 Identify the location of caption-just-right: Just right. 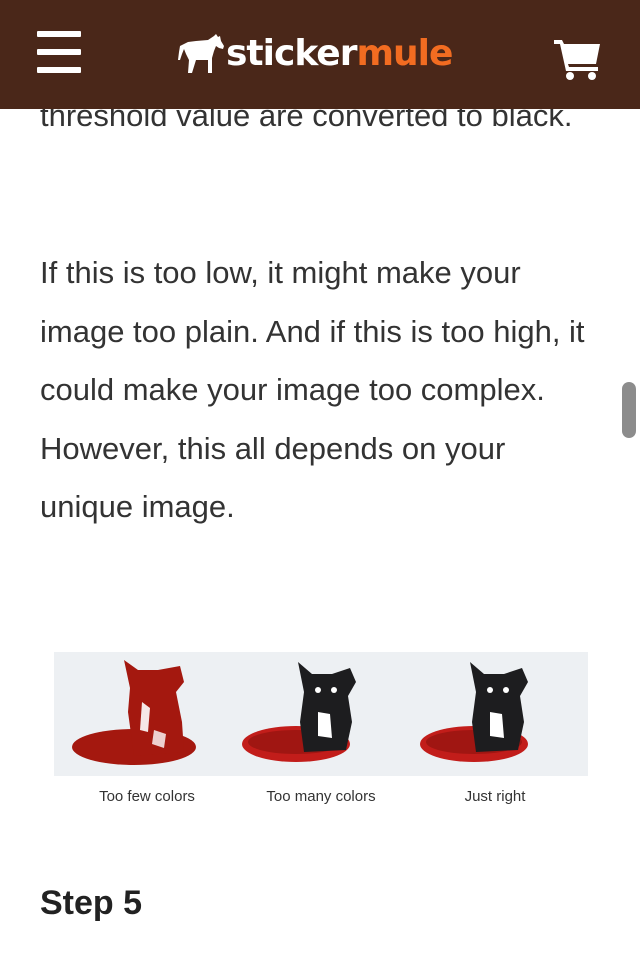
(495, 796).